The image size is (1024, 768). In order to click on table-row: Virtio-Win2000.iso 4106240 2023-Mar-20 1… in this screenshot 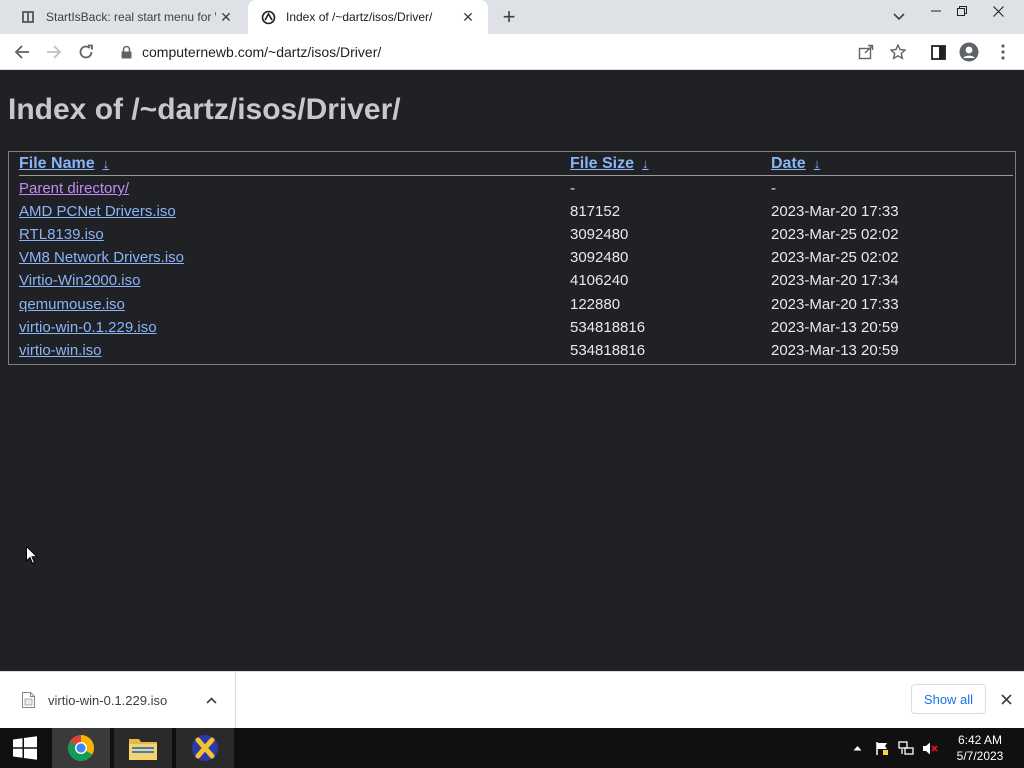, I will do `click(512, 280)`.